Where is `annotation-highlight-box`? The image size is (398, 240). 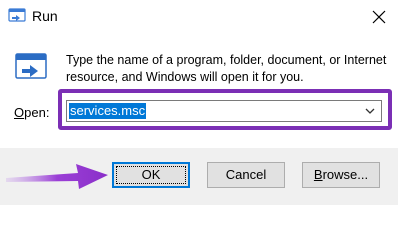 annotation-highlight-box is located at coordinates (225, 109).